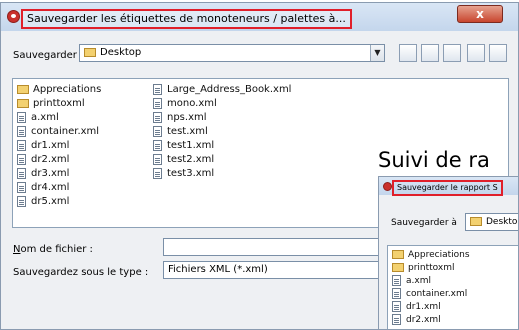  Describe the element at coordinates (434, 160) in the screenshot. I see `overlay-heading: Suivi de ra` at that location.